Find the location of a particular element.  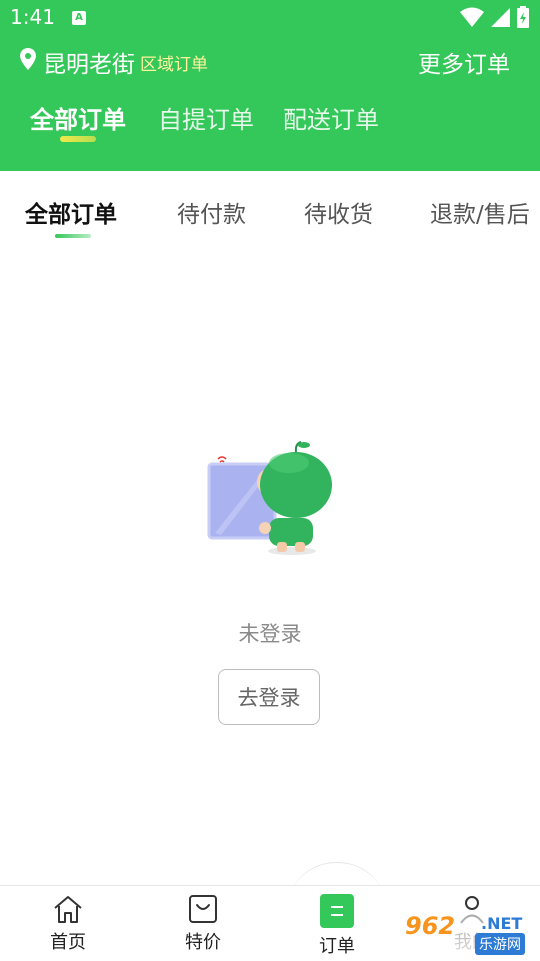

battery-icon is located at coordinates (523, 17).